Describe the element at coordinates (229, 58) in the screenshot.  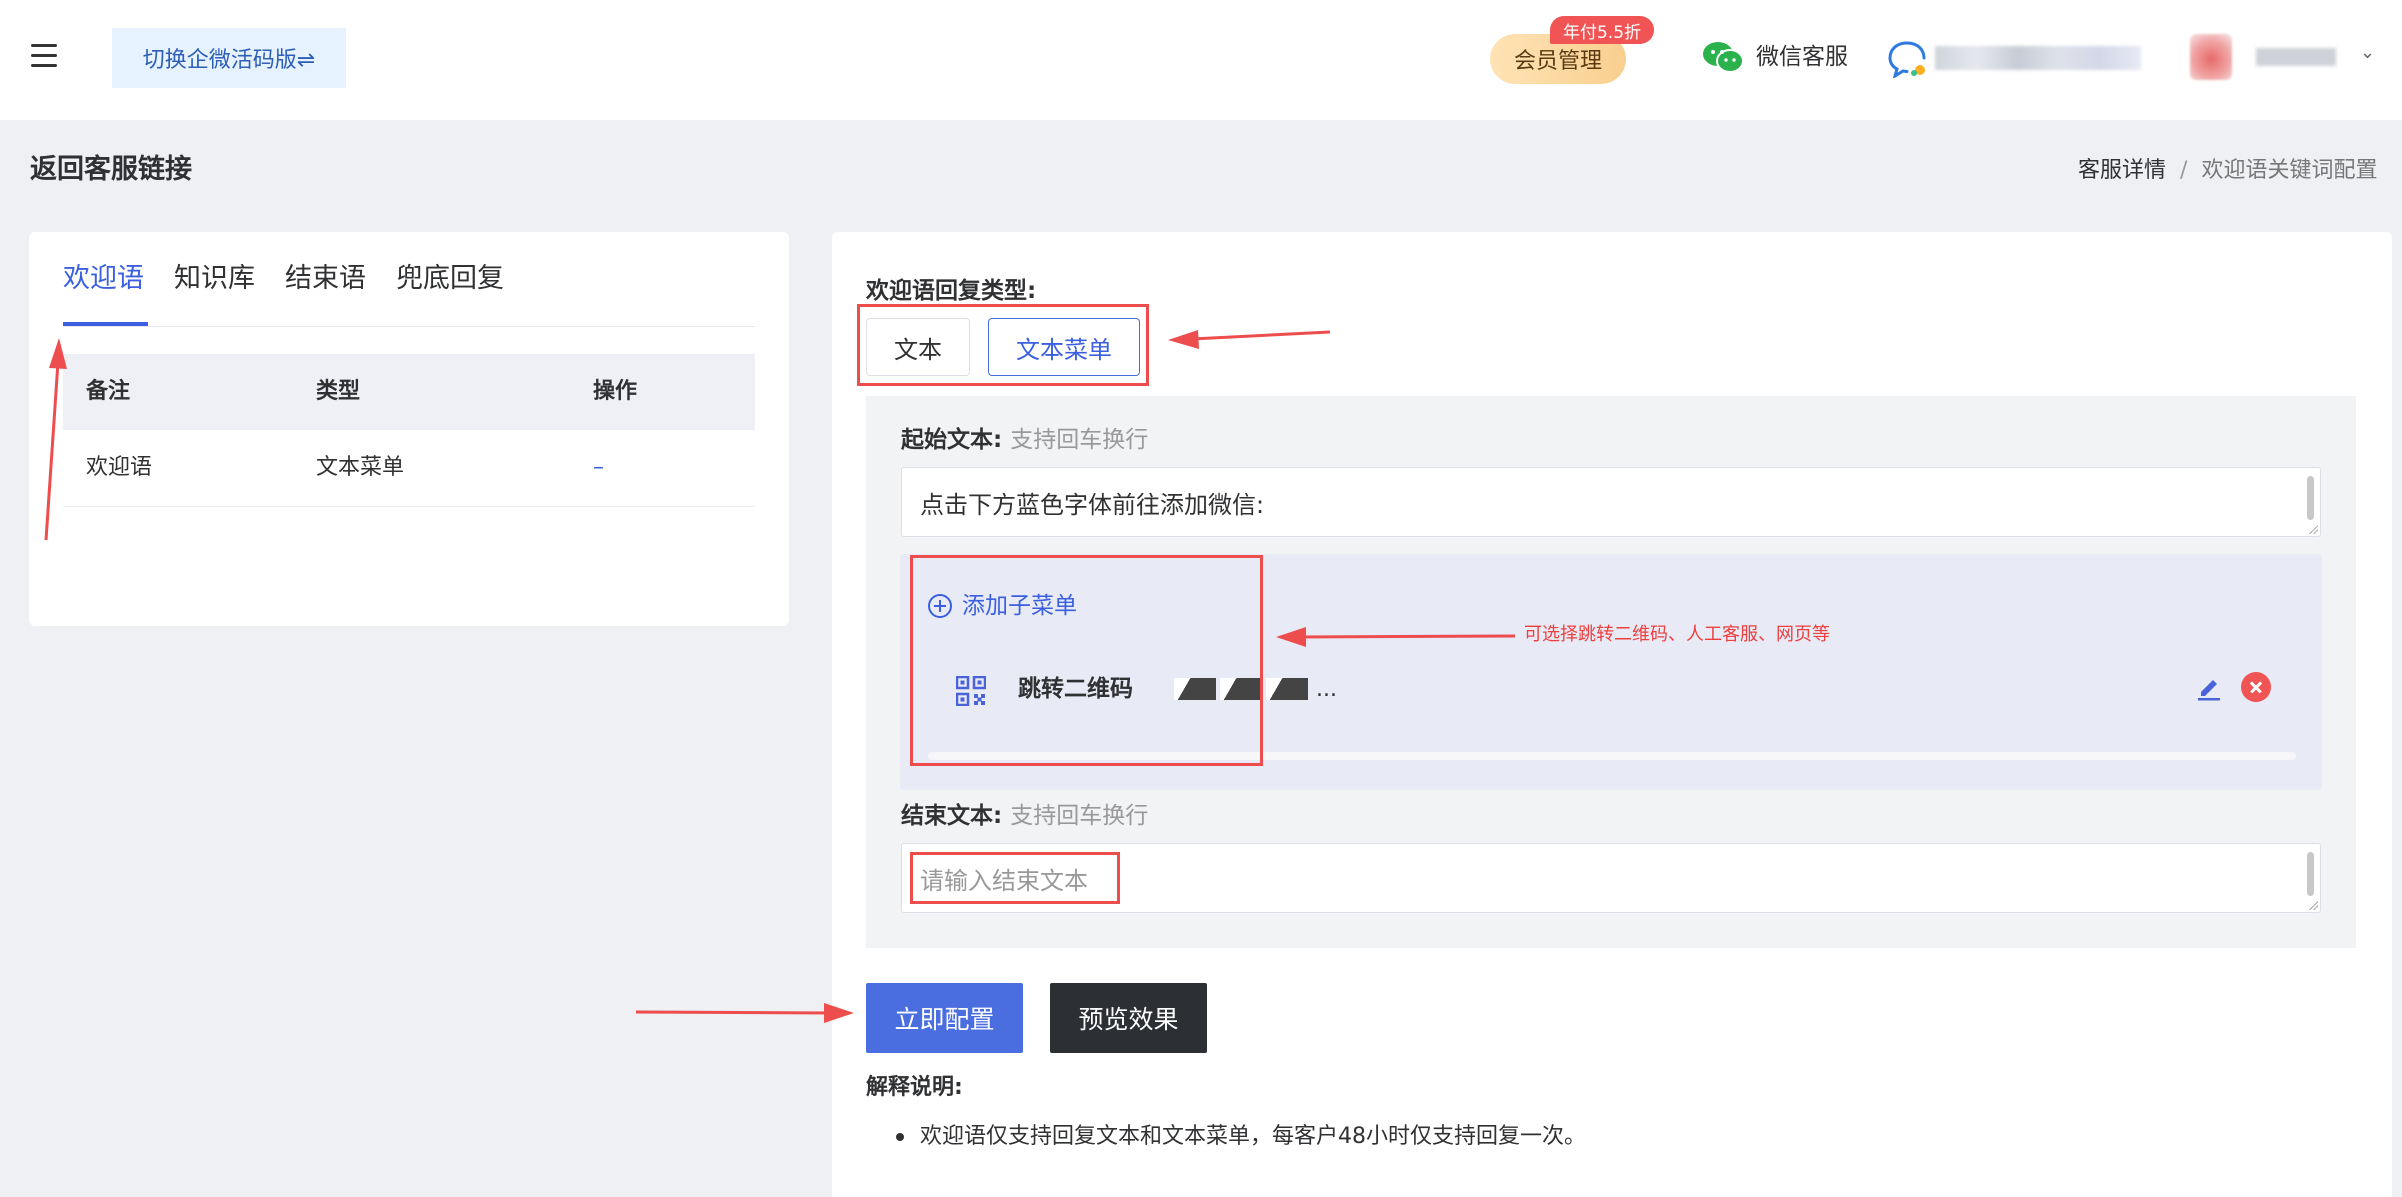
I see `switch-version-button: 切换企微活码版⇌` at that location.